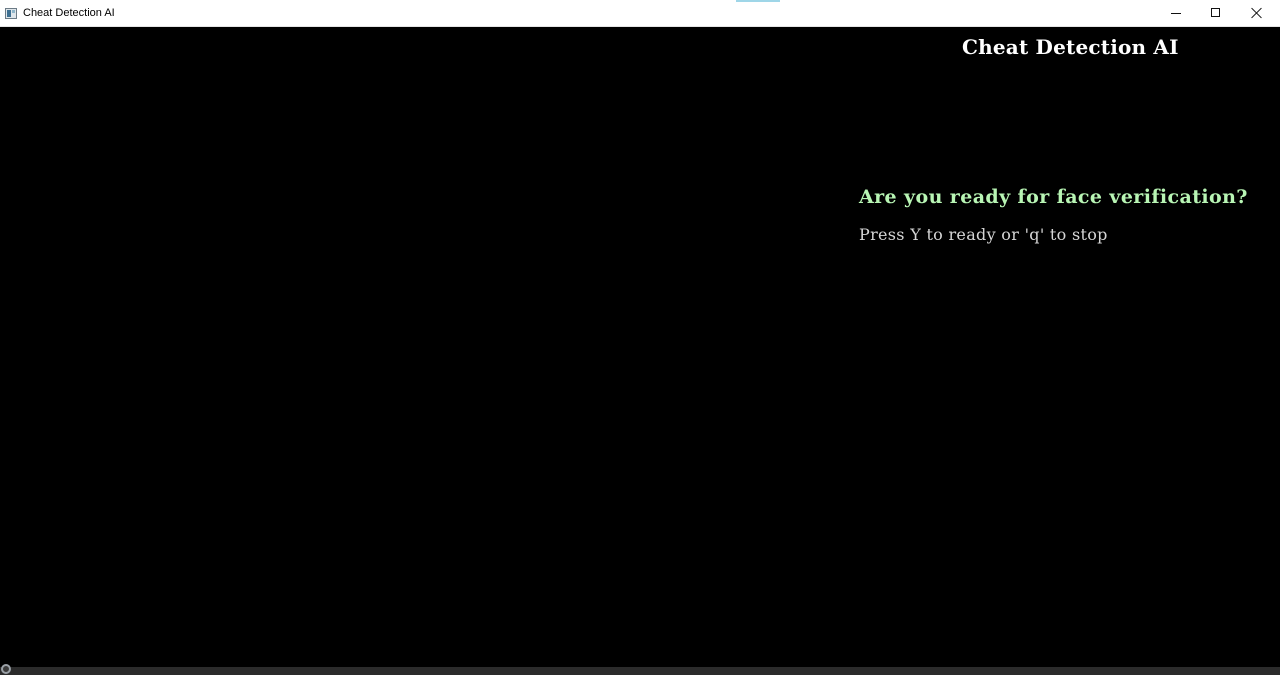 This screenshot has width=1280, height=675. I want to click on title-bar-accent, so click(758, 1).